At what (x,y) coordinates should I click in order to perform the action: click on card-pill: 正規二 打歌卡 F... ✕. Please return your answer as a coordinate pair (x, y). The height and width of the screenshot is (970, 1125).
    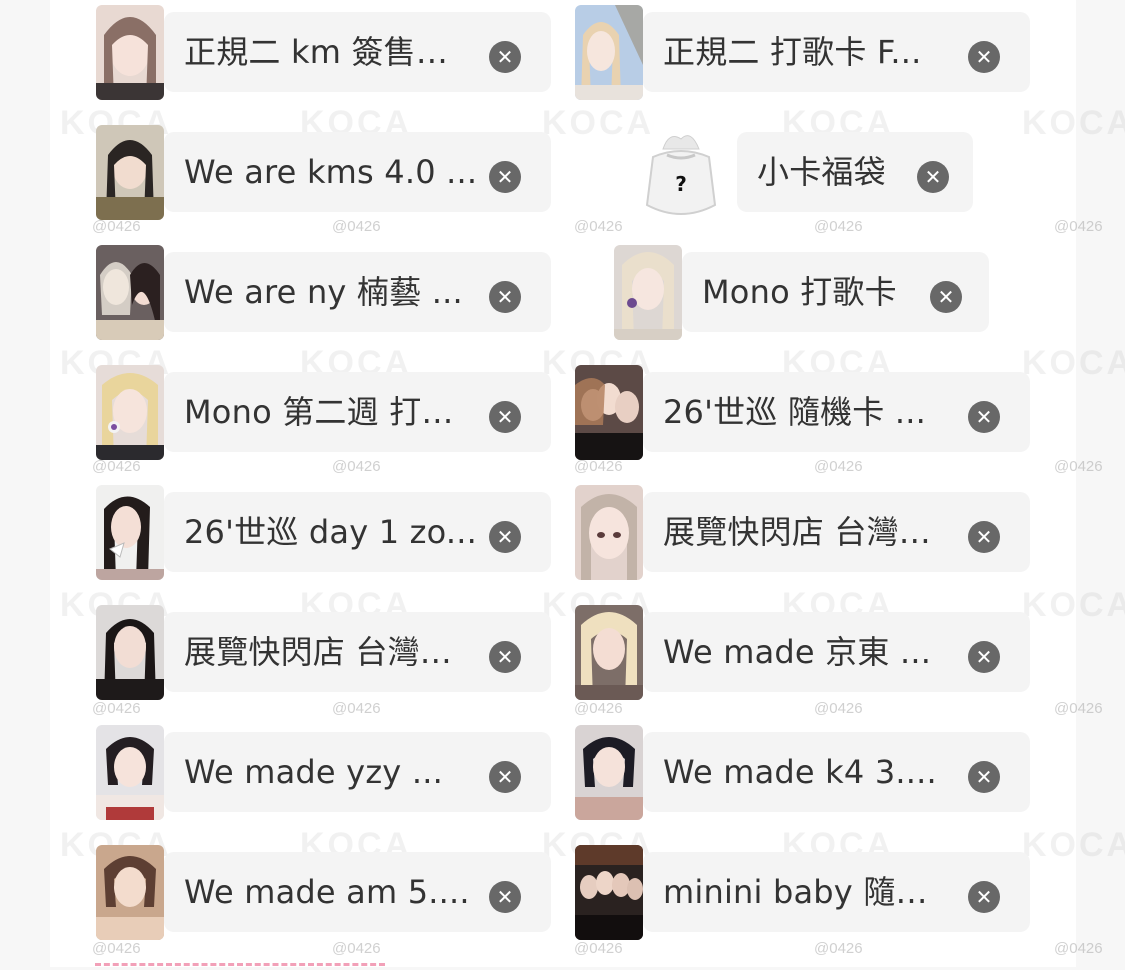
    Looking at the image, I should click on (836, 52).